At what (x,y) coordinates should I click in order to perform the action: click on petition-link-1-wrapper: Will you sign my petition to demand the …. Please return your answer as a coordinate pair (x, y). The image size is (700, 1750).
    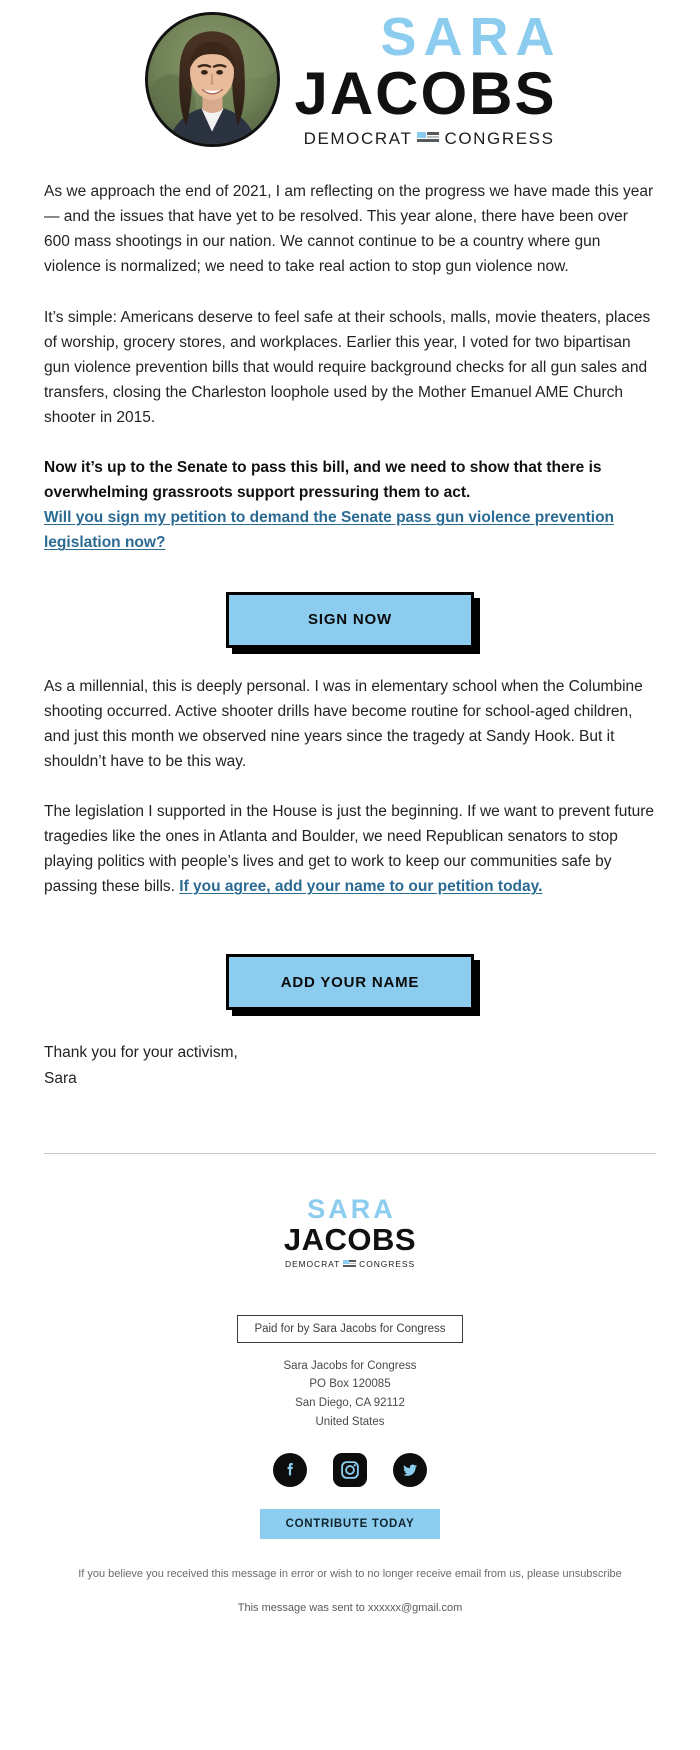
    Looking at the image, I should click on (350, 530).